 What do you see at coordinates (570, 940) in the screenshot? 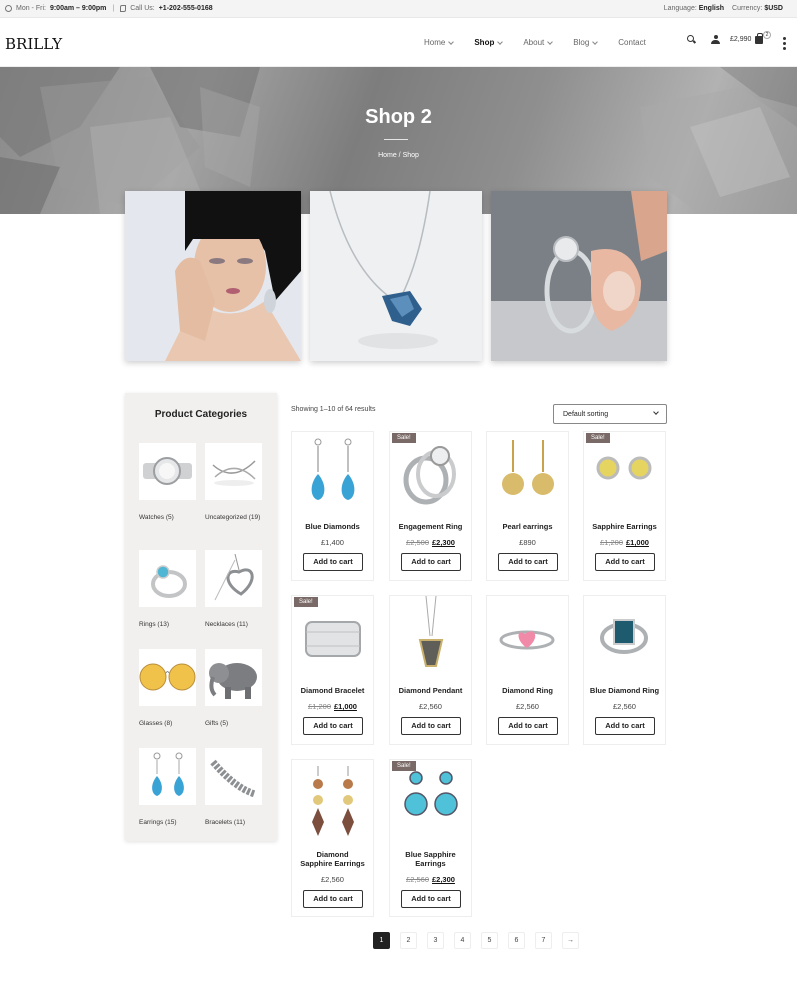
I see `next-page-button: →` at bounding box center [570, 940].